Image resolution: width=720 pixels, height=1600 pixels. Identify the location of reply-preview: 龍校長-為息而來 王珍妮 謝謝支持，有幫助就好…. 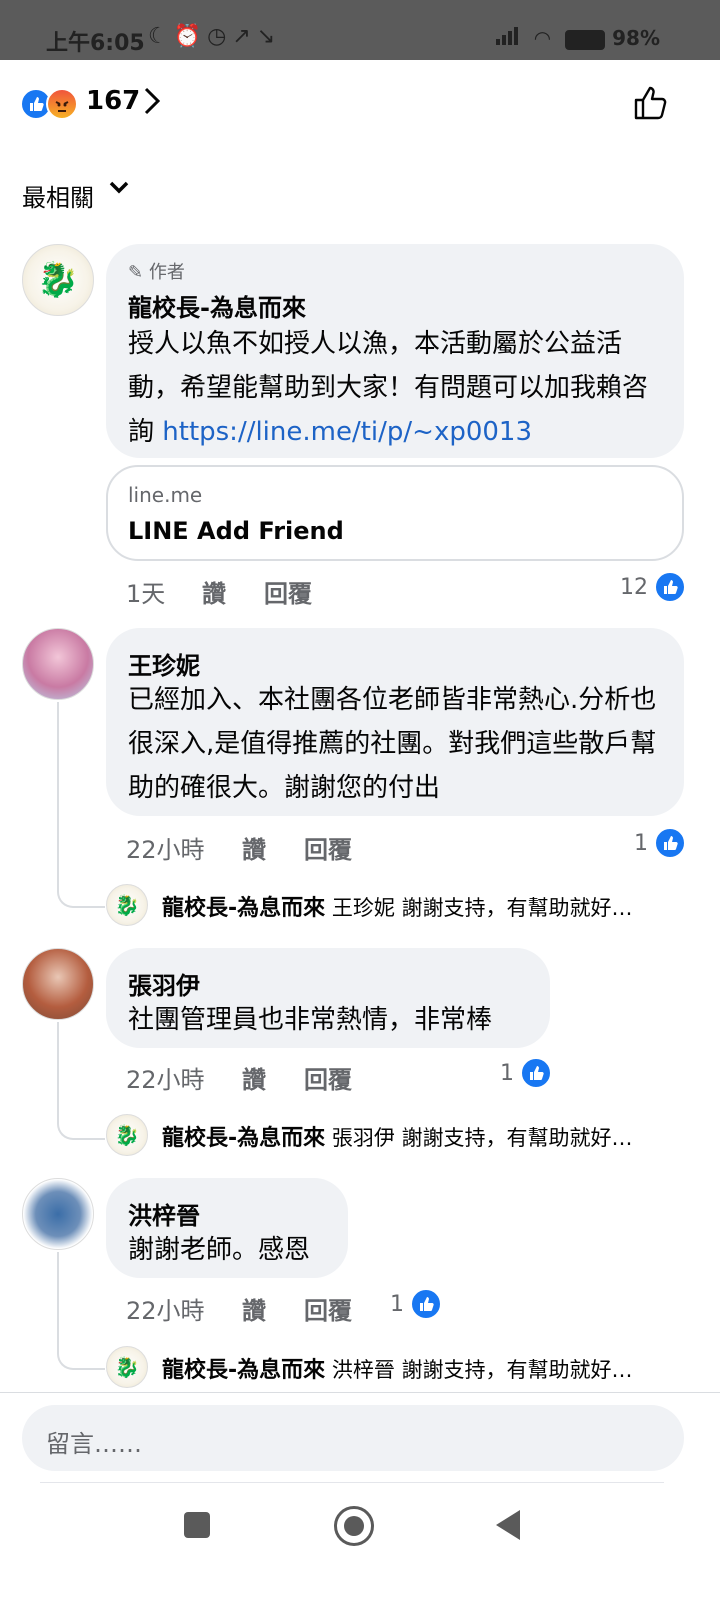
(423, 906).